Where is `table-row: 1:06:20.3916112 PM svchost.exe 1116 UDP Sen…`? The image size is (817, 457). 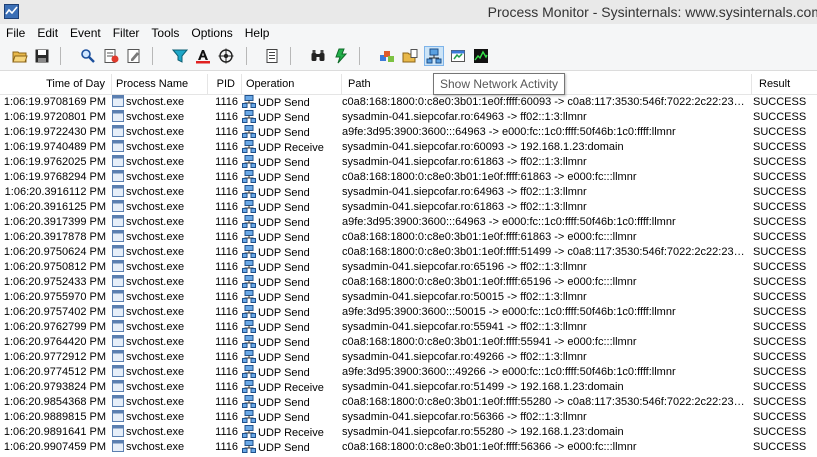
table-row: 1:06:20.3916112 PM svchost.exe 1116 UDP Sen… is located at coordinates (408, 192).